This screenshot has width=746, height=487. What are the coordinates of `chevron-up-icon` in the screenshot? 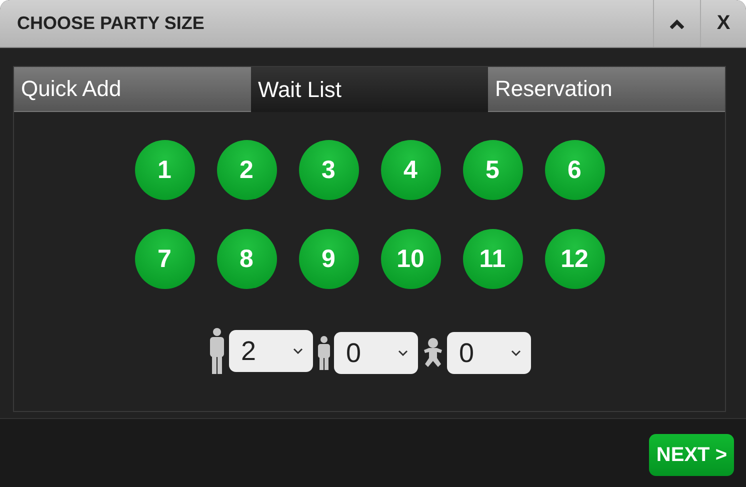 It's located at (677, 23).